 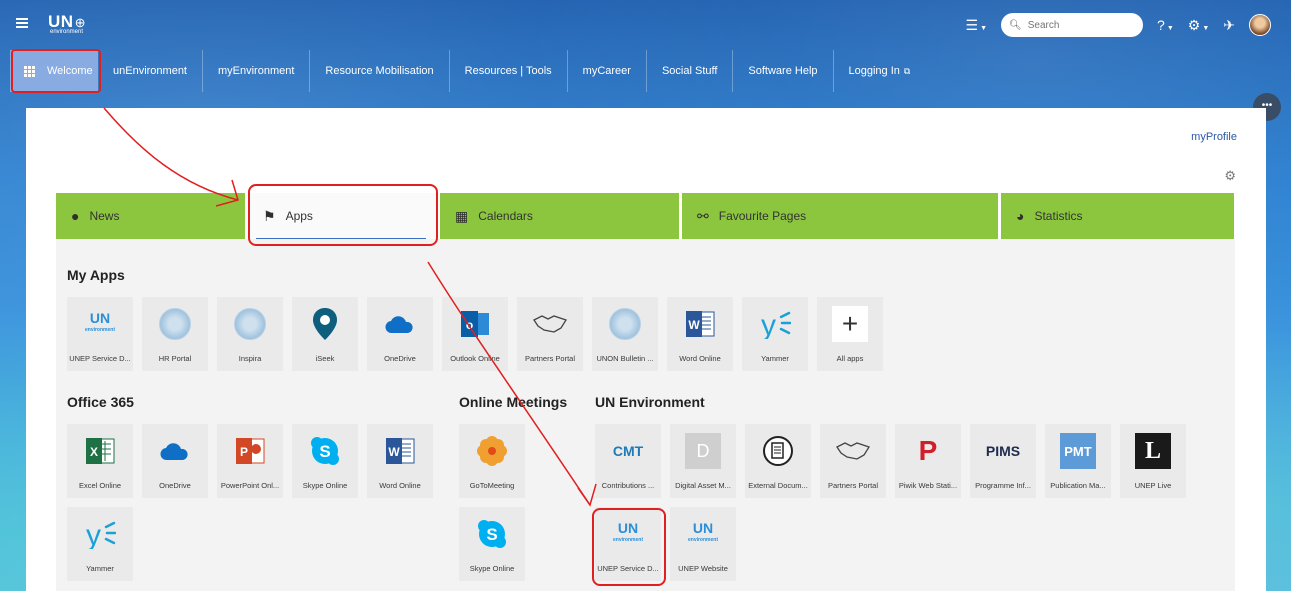 What do you see at coordinates (1214, 137) in the screenshot?
I see `myprofile-link: myProfile` at bounding box center [1214, 137].